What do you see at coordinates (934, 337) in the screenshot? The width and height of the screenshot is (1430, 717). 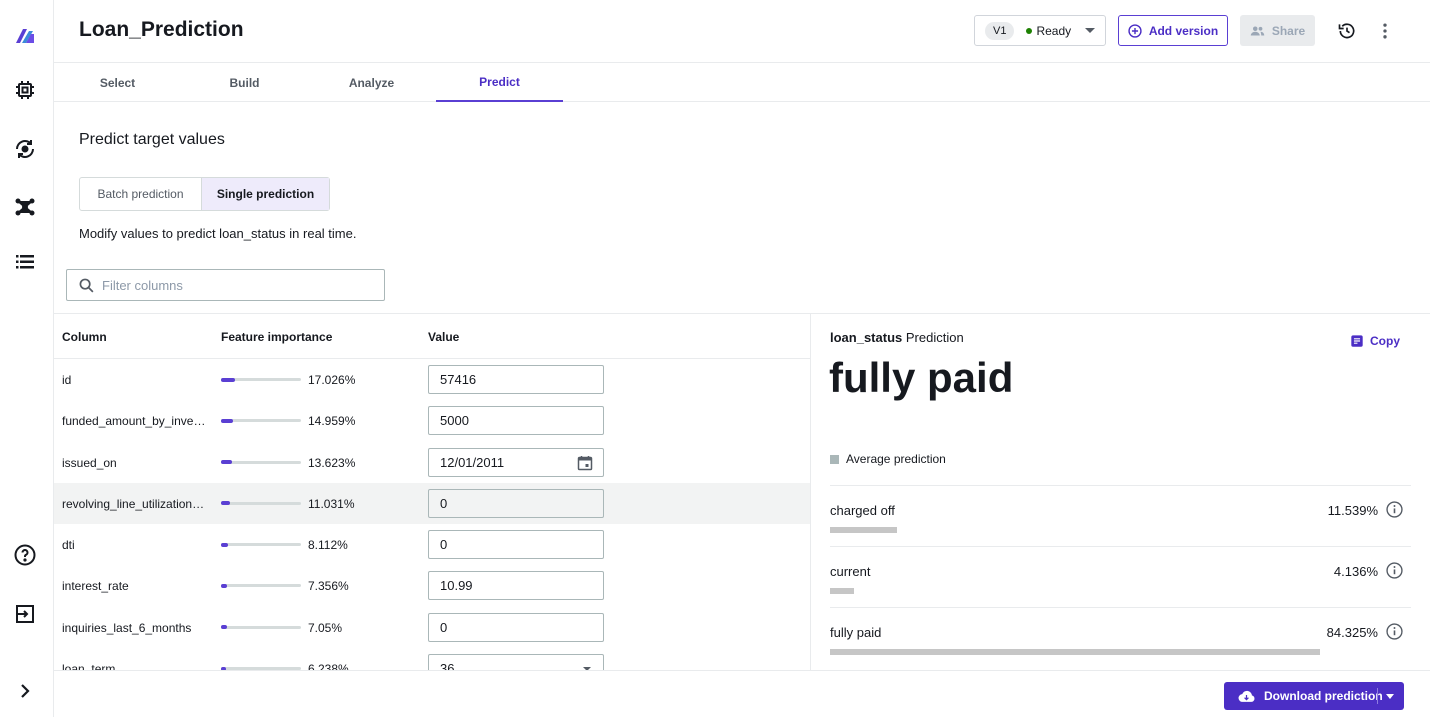 I see `prediction-heading-suffix: Prediction` at bounding box center [934, 337].